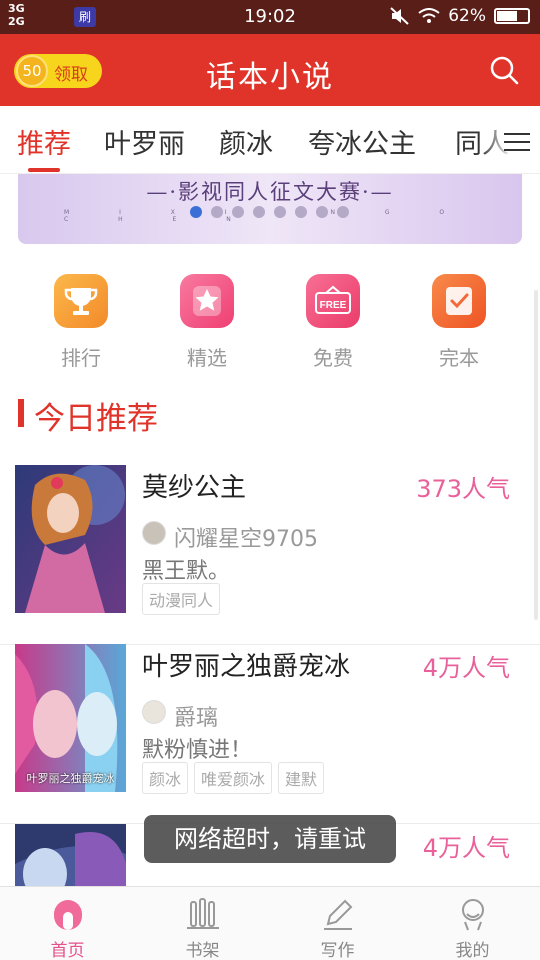 The width and height of the screenshot is (540, 960). I want to click on book-tag: 唯爱颜冰, so click(233, 778).